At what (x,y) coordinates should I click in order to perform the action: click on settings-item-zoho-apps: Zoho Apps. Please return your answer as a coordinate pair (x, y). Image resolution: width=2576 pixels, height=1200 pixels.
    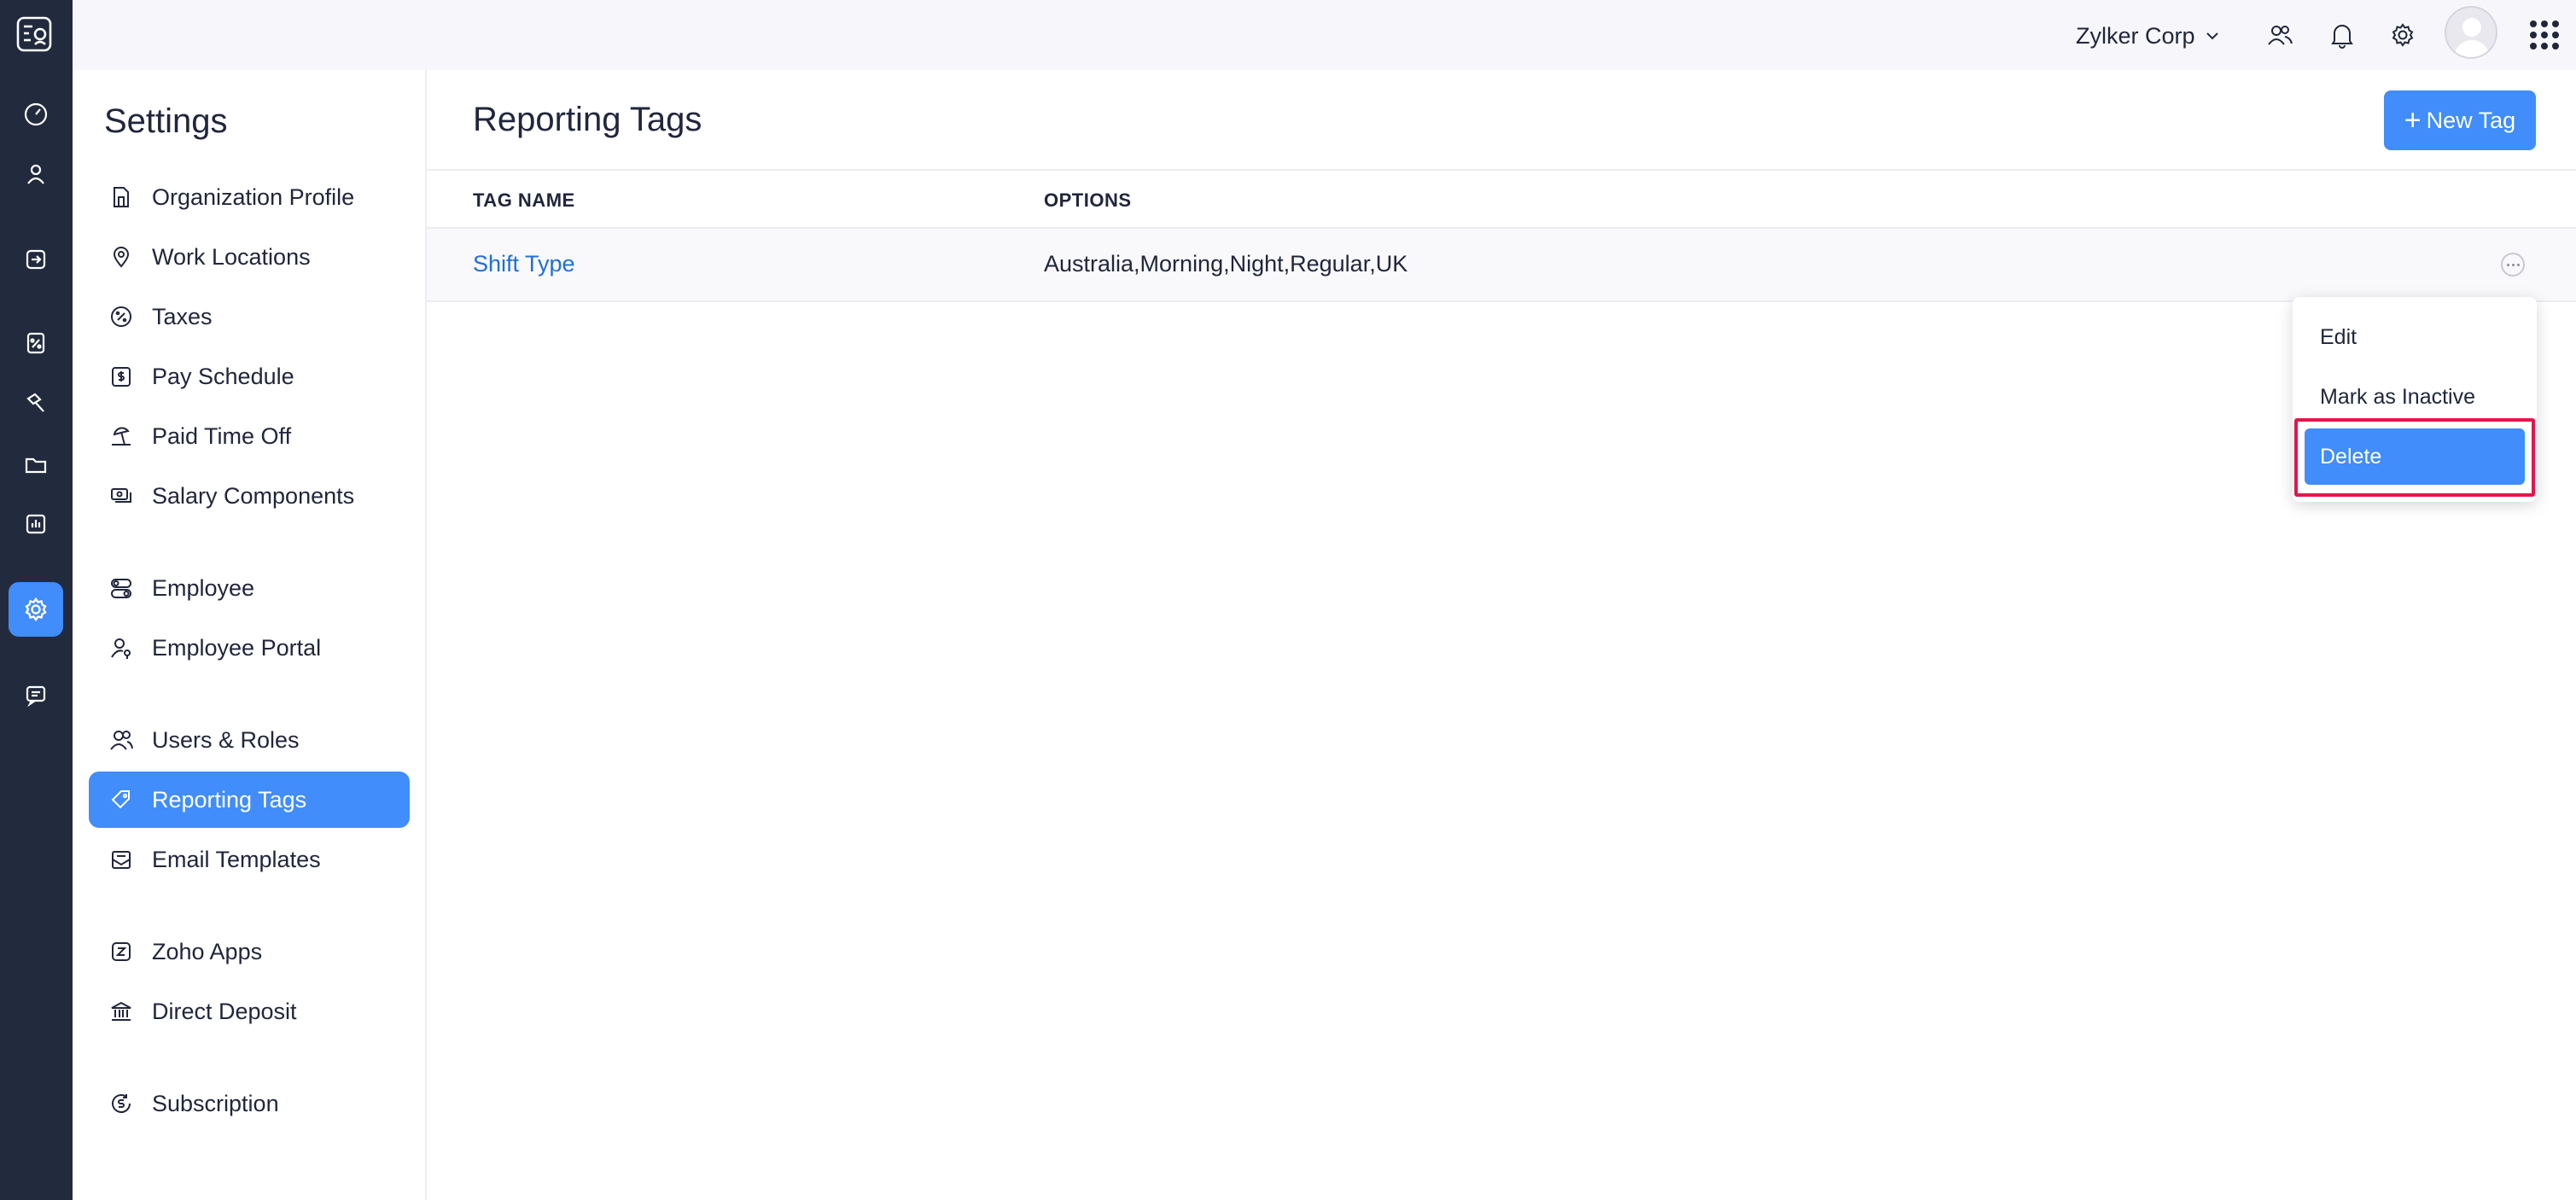
    Looking at the image, I should click on (249, 951).